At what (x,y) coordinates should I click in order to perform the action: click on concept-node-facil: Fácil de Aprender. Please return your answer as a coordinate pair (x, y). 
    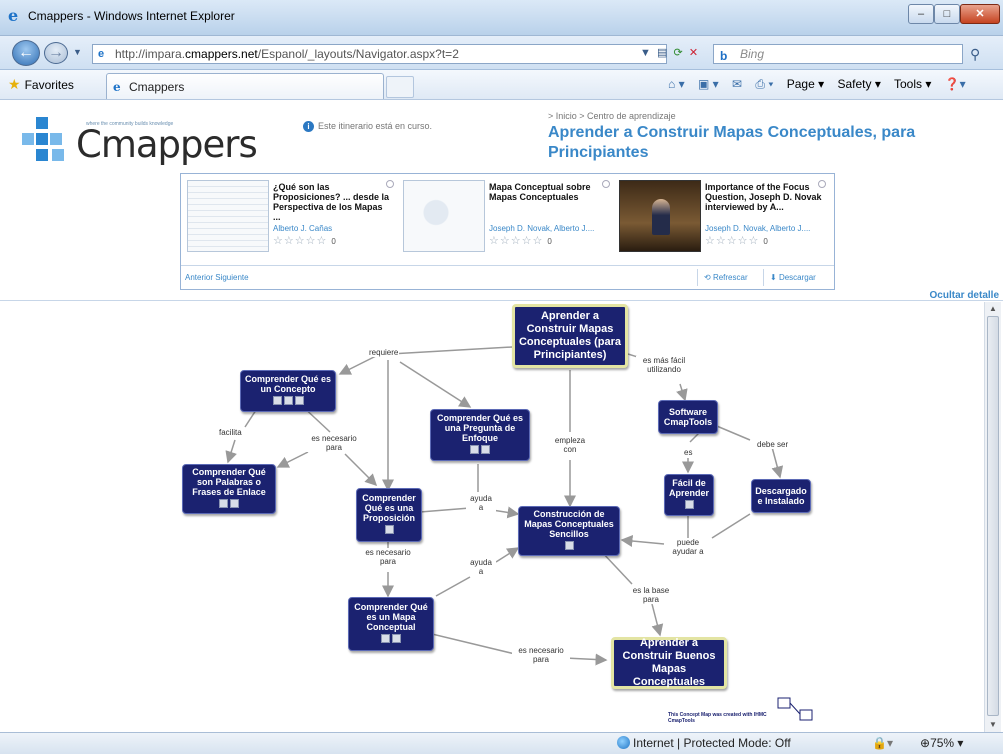
    Looking at the image, I should click on (689, 495).